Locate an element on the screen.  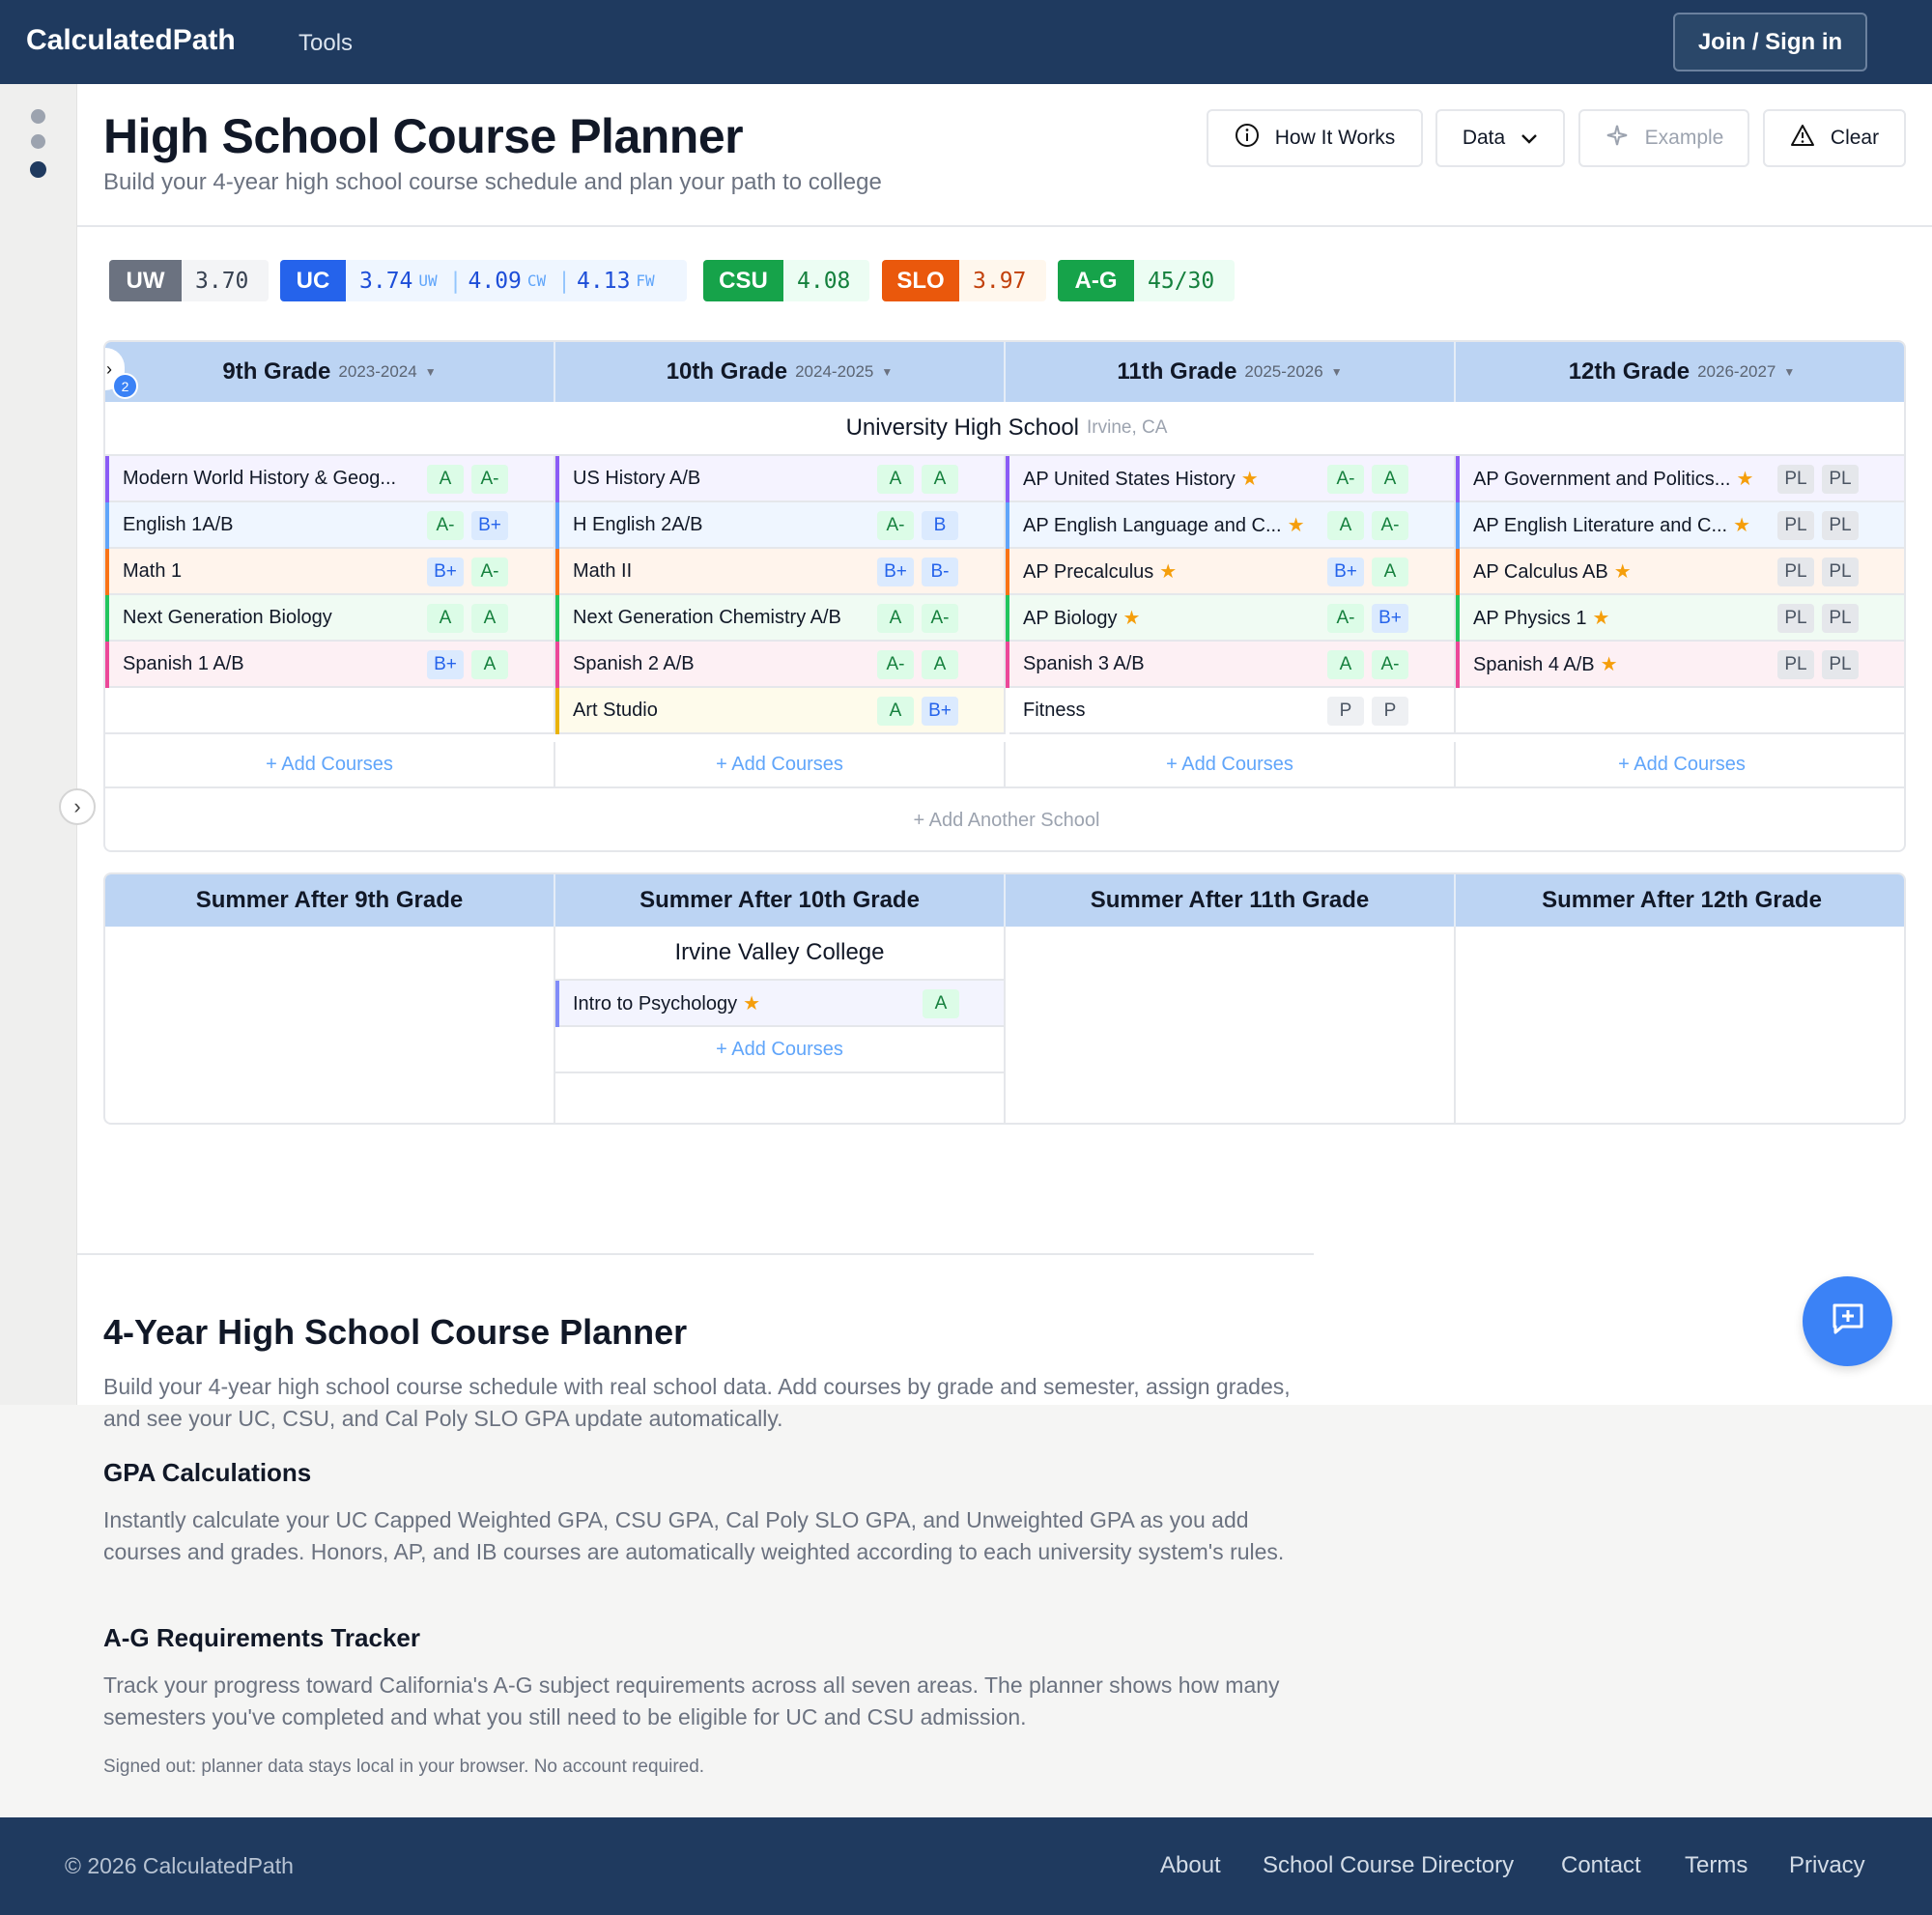
course-row: Spanish 4 A/B ★ PL PL is located at coordinates (1680, 665).